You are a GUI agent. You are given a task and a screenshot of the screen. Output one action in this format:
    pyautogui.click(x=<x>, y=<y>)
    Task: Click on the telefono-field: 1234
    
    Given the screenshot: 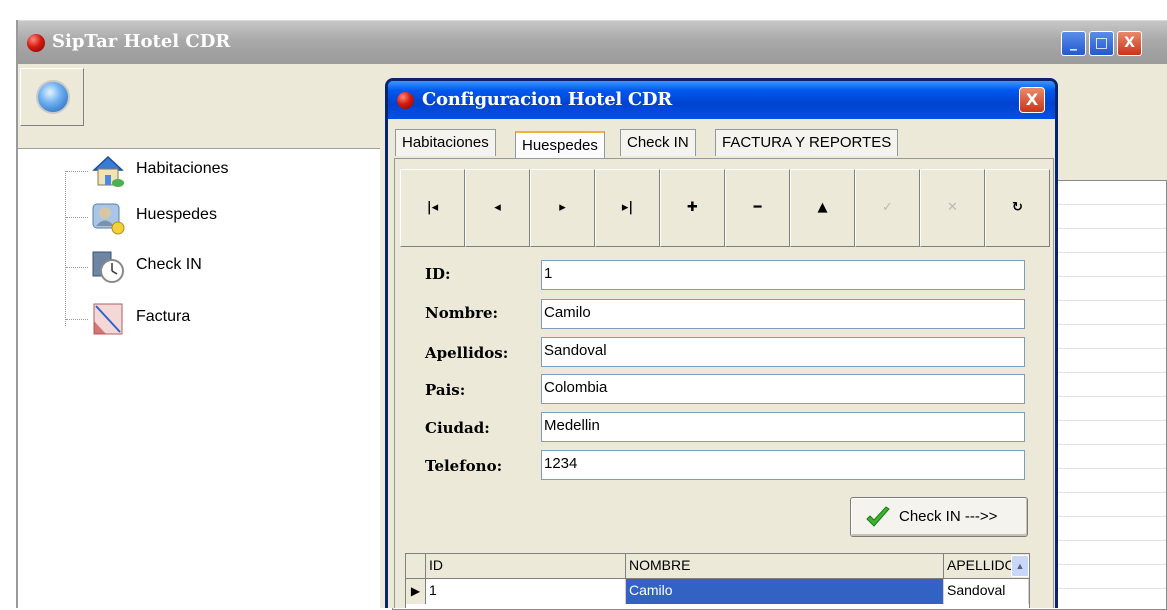 What is the action you would take?
    pyautogui.click(x=783, y=465)
    